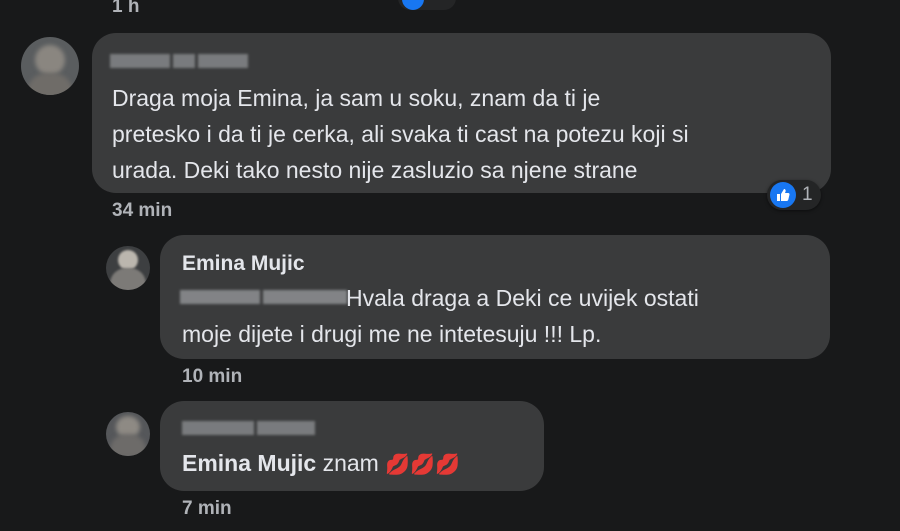 The height and width of the screenshot is (531, 900). What do you see at coordinates (128, 268) in the screenshot?
I see `avatar-emina` at bounding box center [128, 268].